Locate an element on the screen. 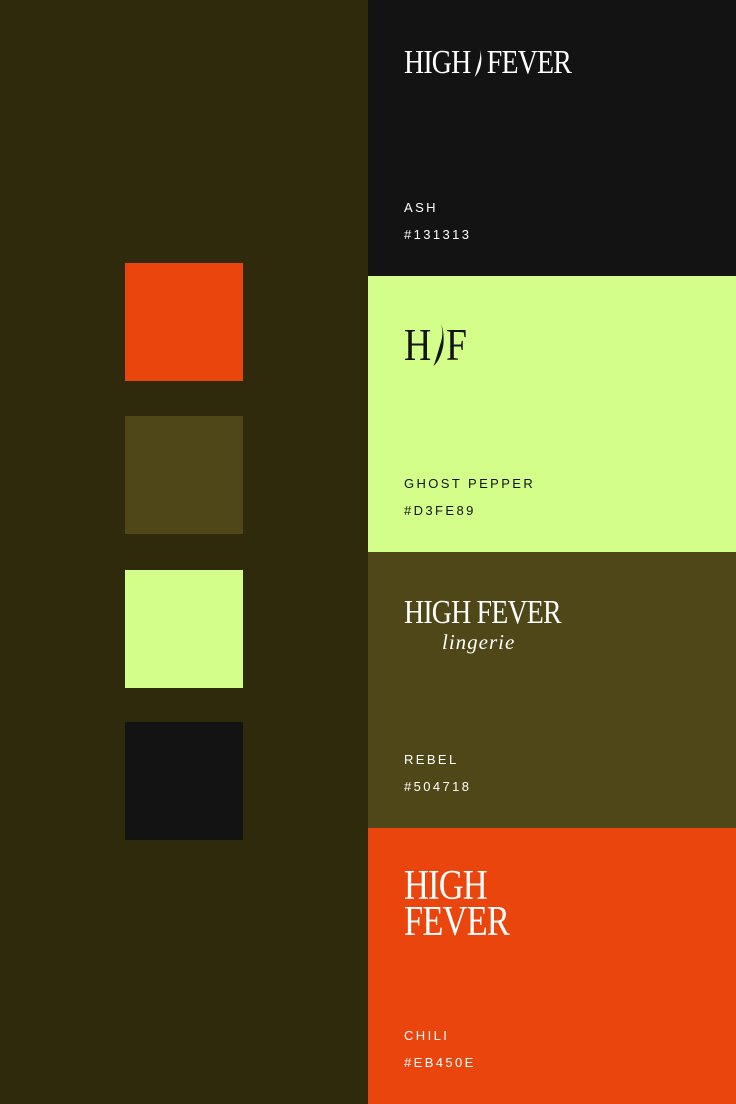  color-card-ghost-pepper: H F GHOST PEPPER #D3FE89 is located at coordinates (552, 414).